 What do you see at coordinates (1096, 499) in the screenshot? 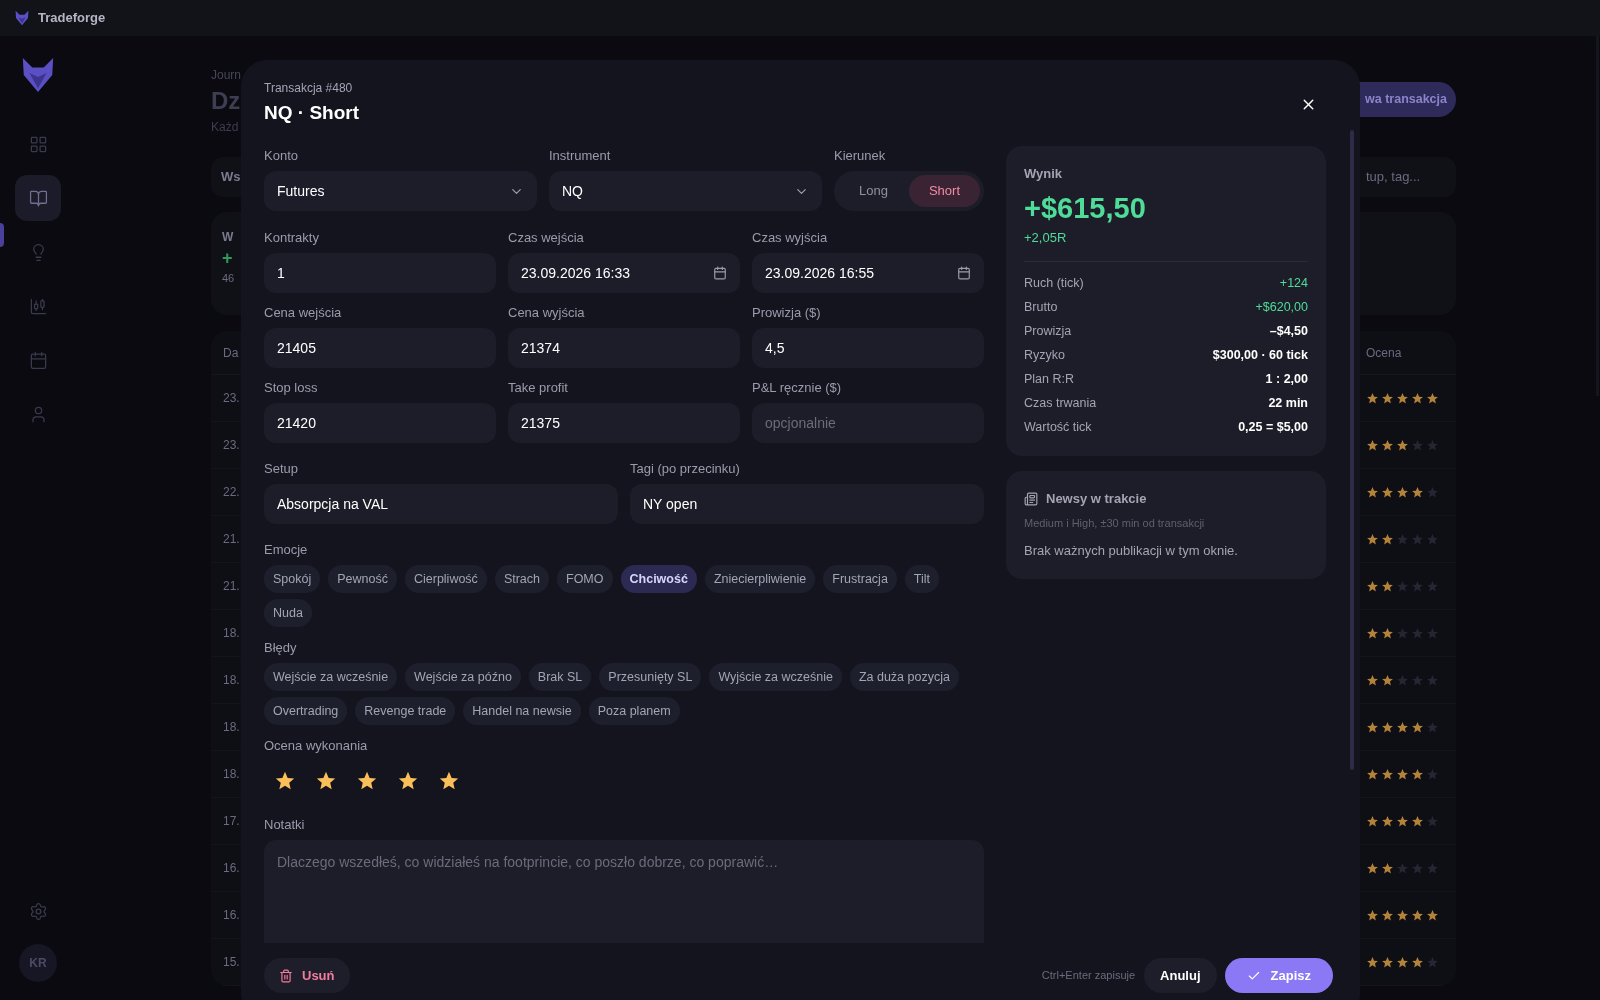
I see `card-title: Newsy w trakcie` at bounding box center [1096, 499].